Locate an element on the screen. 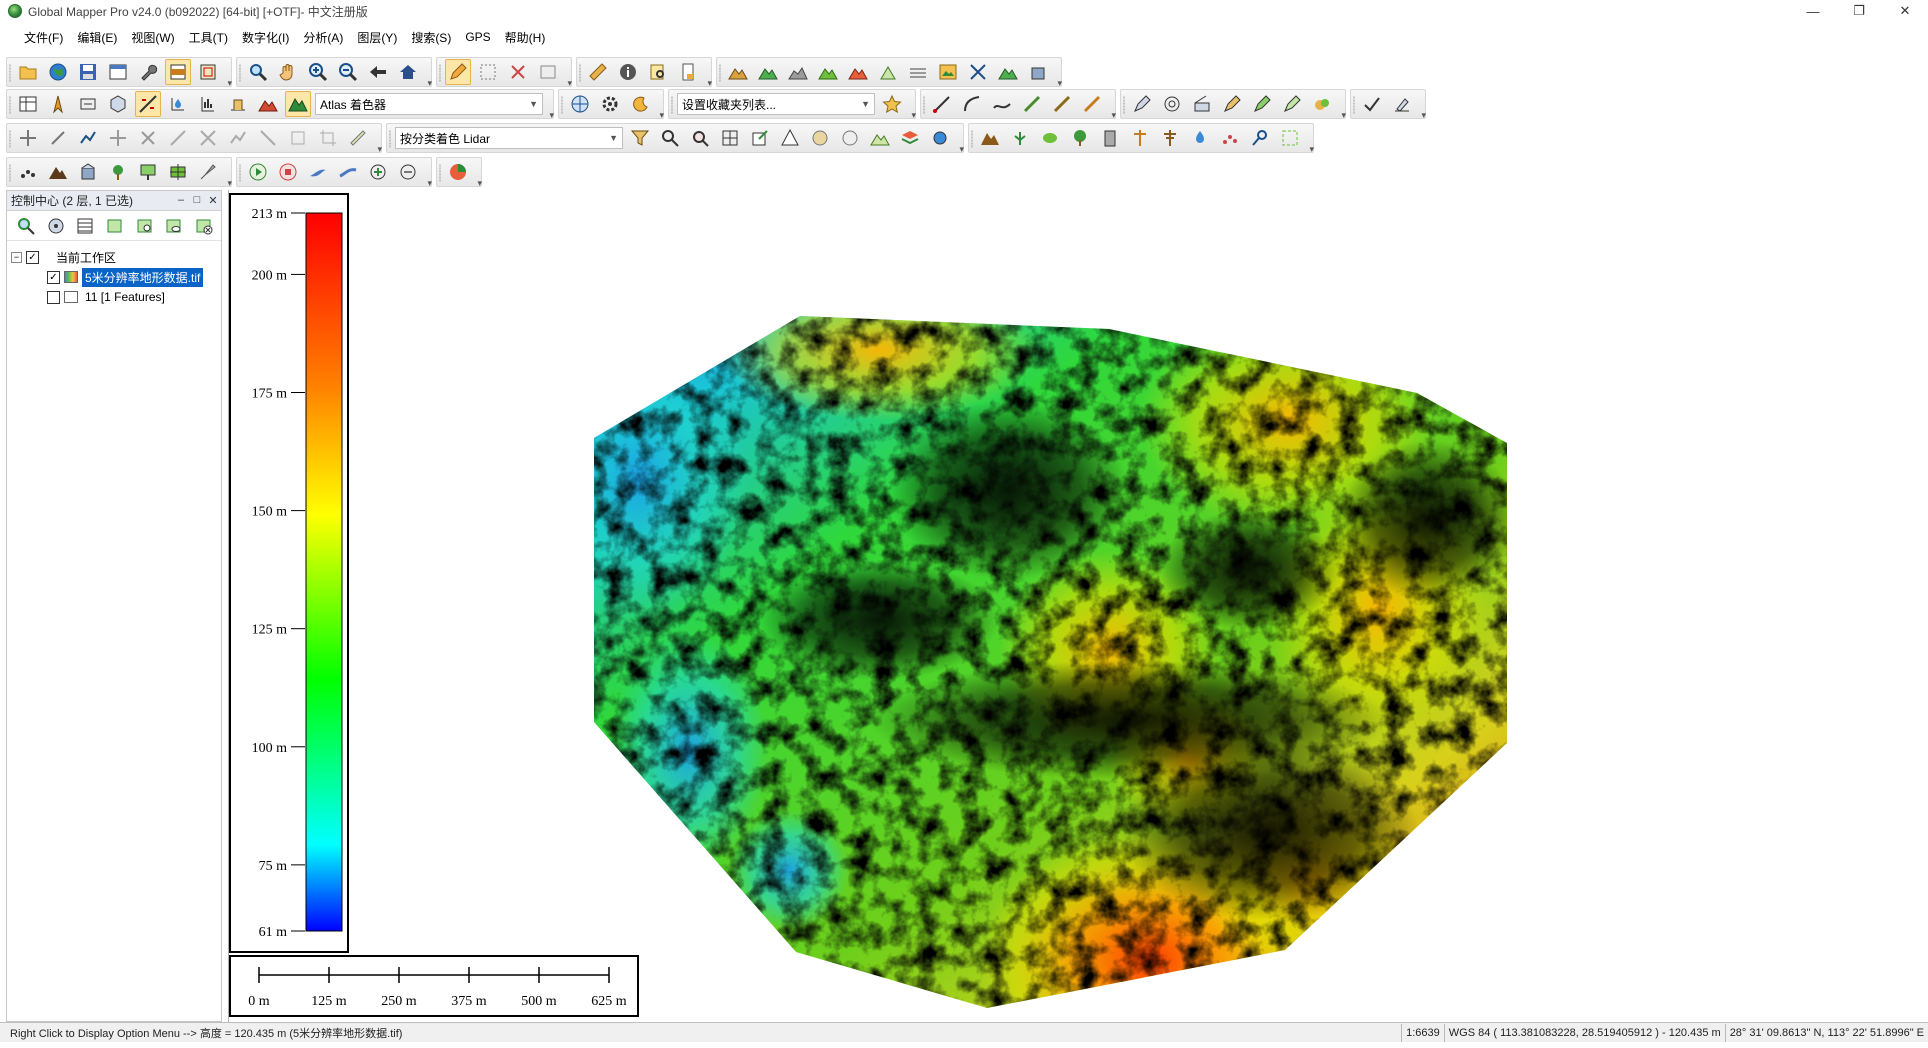  shader-select: Atlas 着色器 ▼ is located at coordinates (429, 104).